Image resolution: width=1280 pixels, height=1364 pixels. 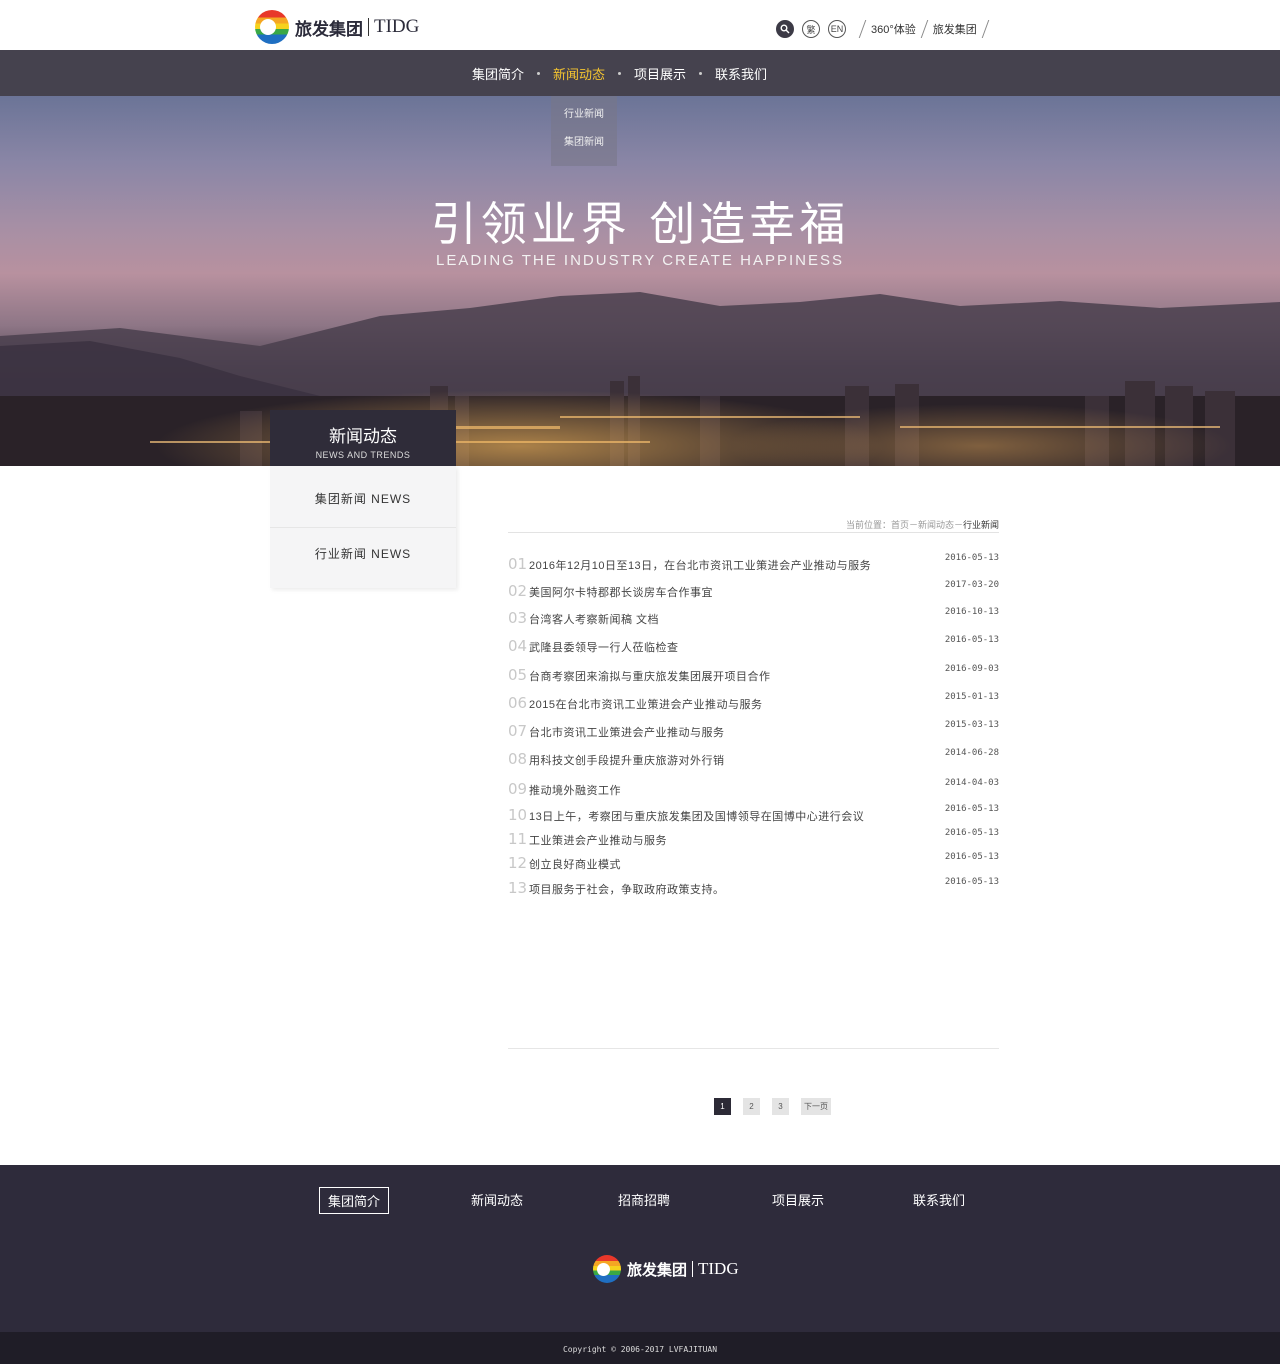 I want to click on list-item: 02 美国阿尔卡特郡郡长谈房车合作事宜 2017-03-20, so click(x=753, y=591).